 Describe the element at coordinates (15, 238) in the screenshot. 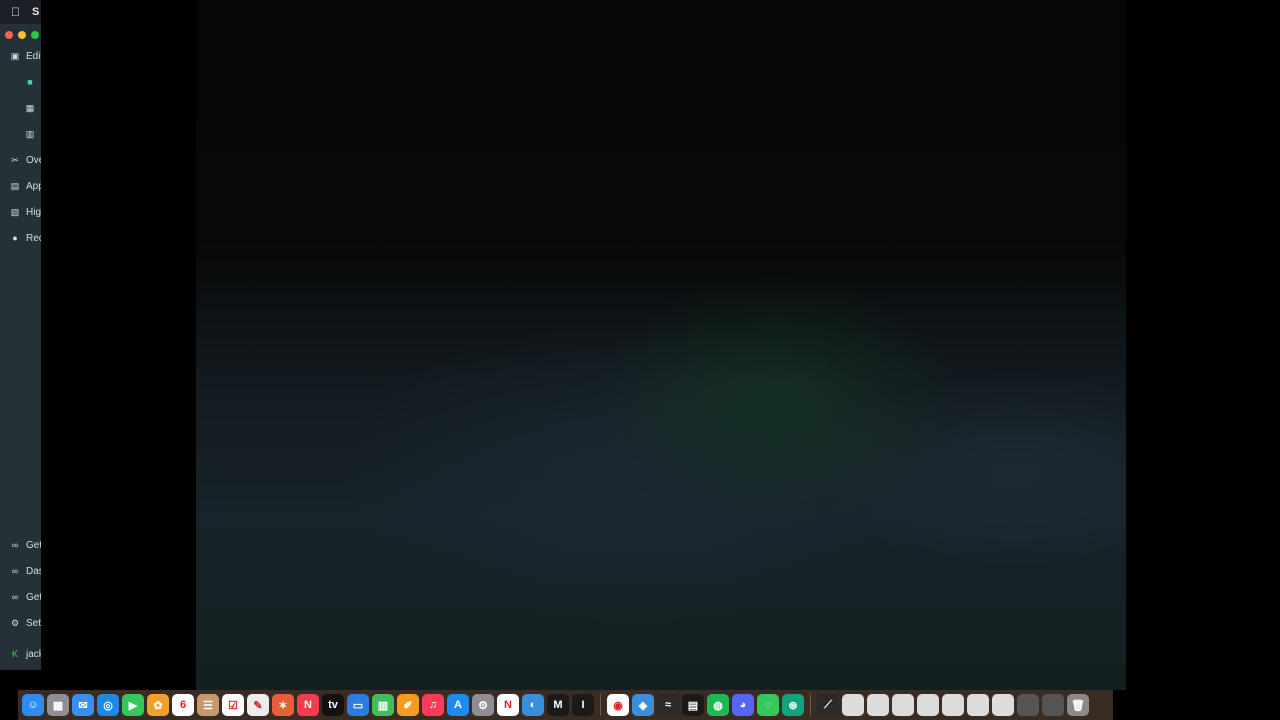

I see `record-icon: ●` at that location.